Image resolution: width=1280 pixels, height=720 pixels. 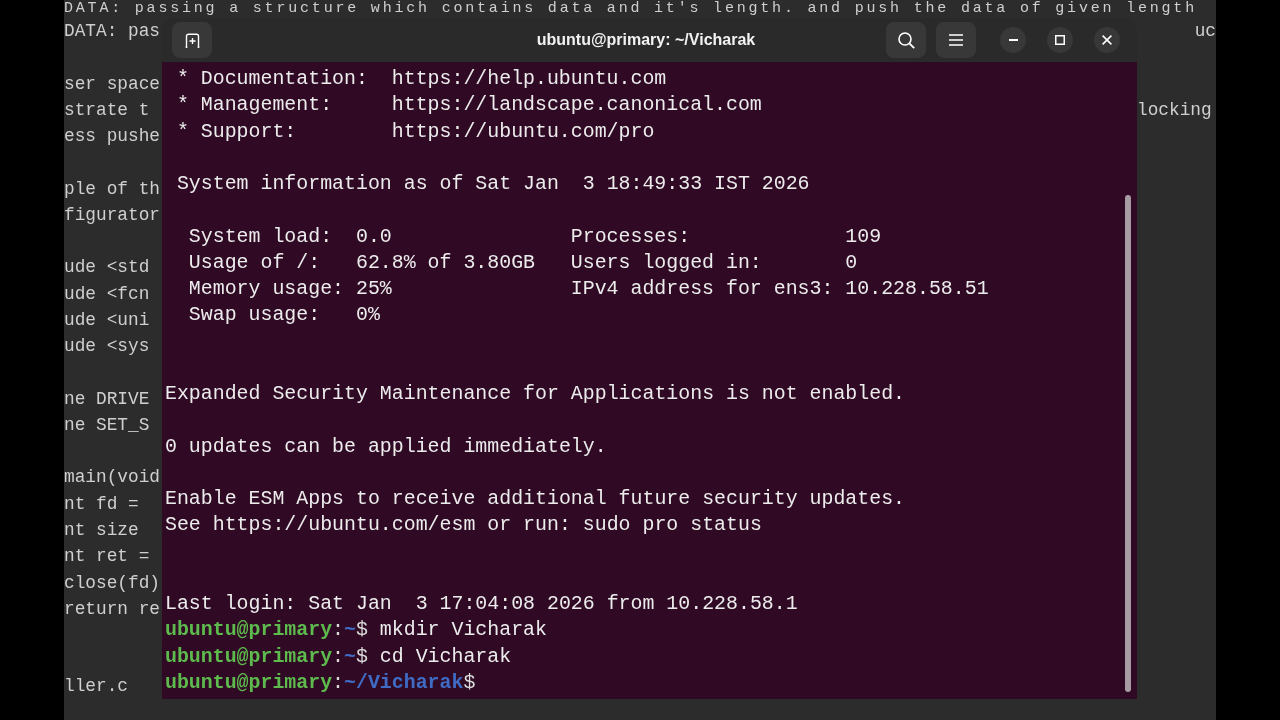 I want to click on terminal-output-line: System information as of Sat Jan 3 18:49:33 IST 2026, so click(x=493, y=184).